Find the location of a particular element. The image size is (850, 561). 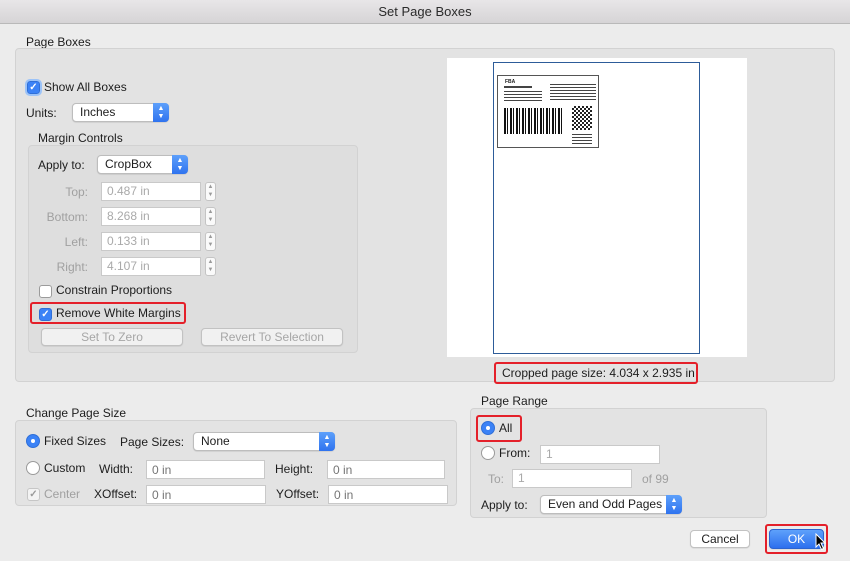

remove-white-margins-checkbox: ✓ is located at coordinates (45, 314).